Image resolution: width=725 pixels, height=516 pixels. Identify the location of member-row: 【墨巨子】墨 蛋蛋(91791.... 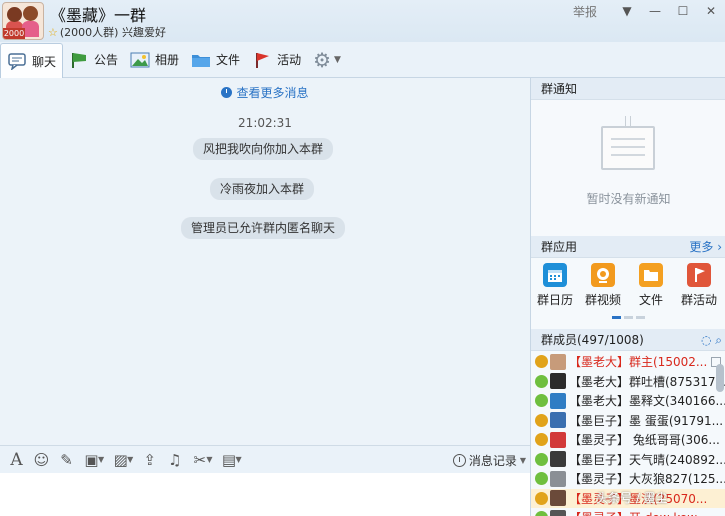
(628, 421).